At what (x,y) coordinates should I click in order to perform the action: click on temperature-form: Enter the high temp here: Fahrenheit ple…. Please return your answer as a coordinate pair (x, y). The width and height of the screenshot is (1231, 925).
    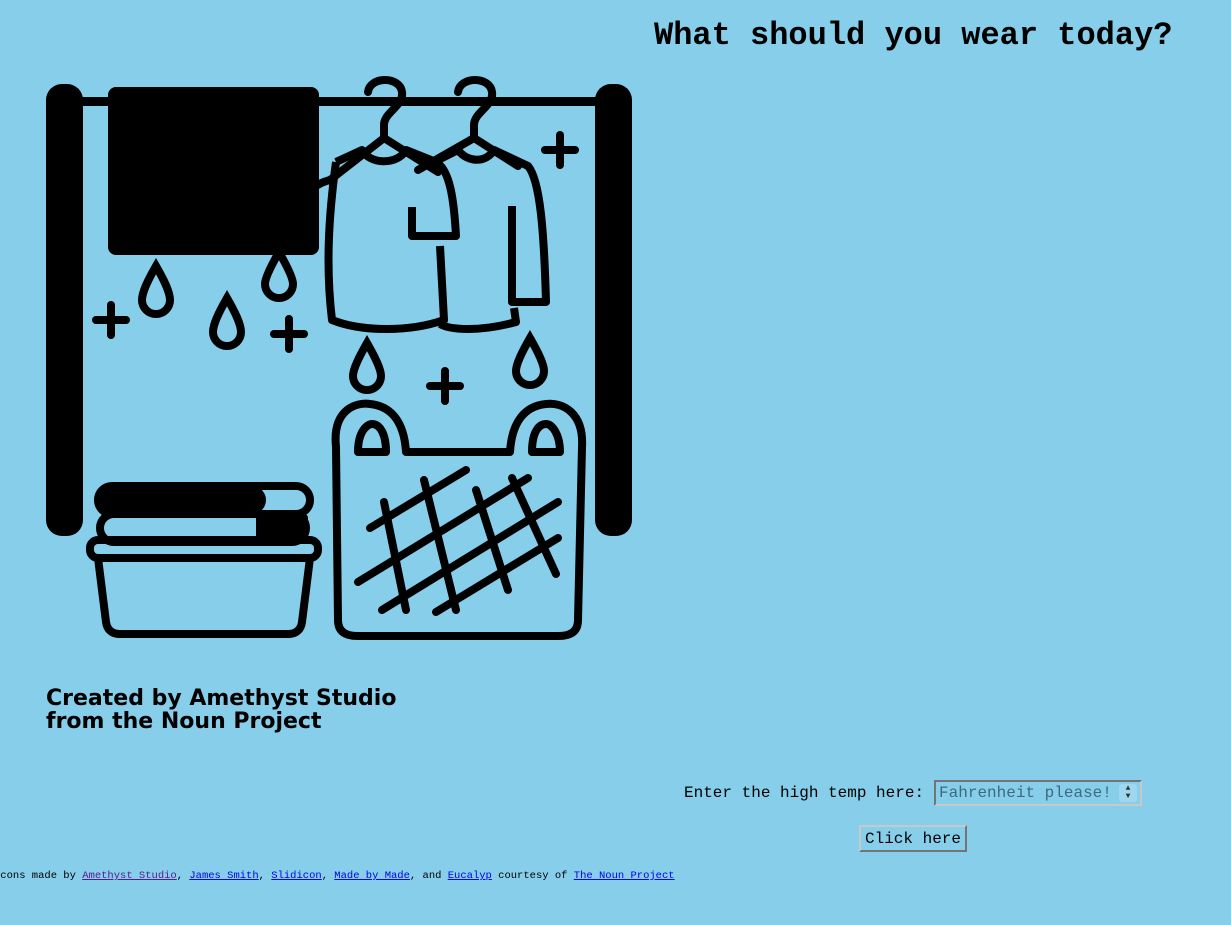
    Looking at the image, I should click on (913, 793).